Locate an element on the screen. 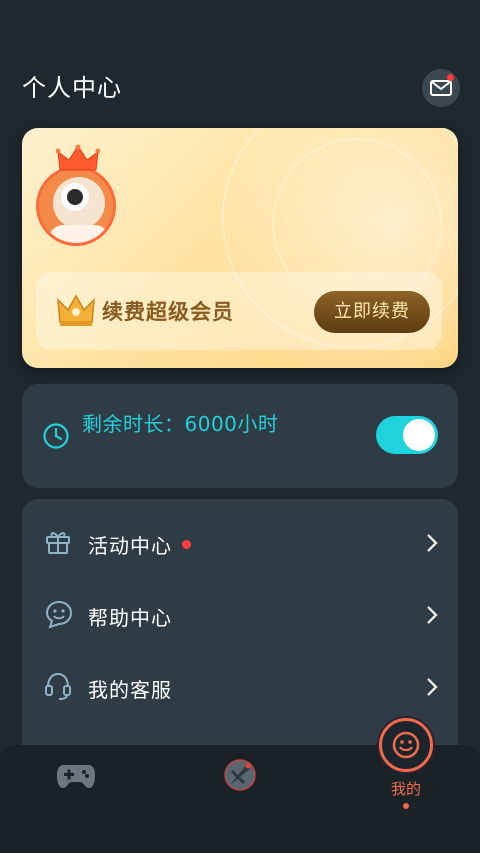 The height and width of the screenshot is (853, 480). renew-label: 续费超级会员 is located at coordinates (168, 312).